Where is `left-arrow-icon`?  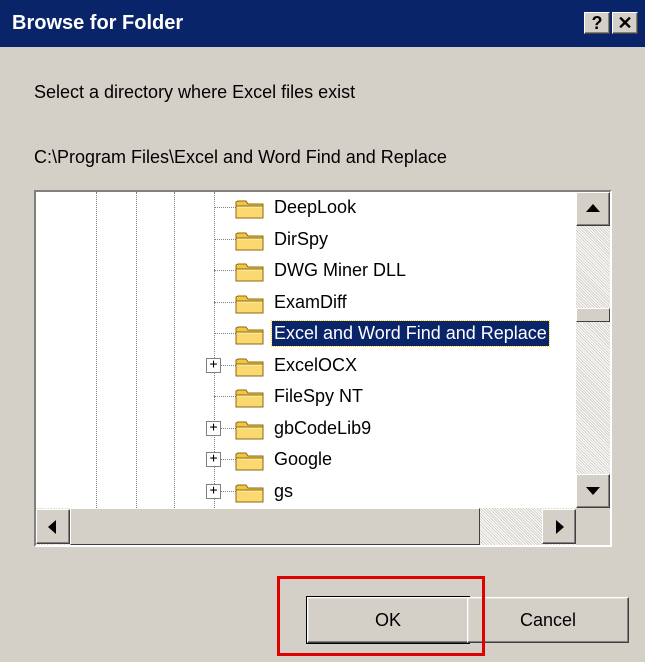
left-arrow-icon is located at coordinates (52, 527).